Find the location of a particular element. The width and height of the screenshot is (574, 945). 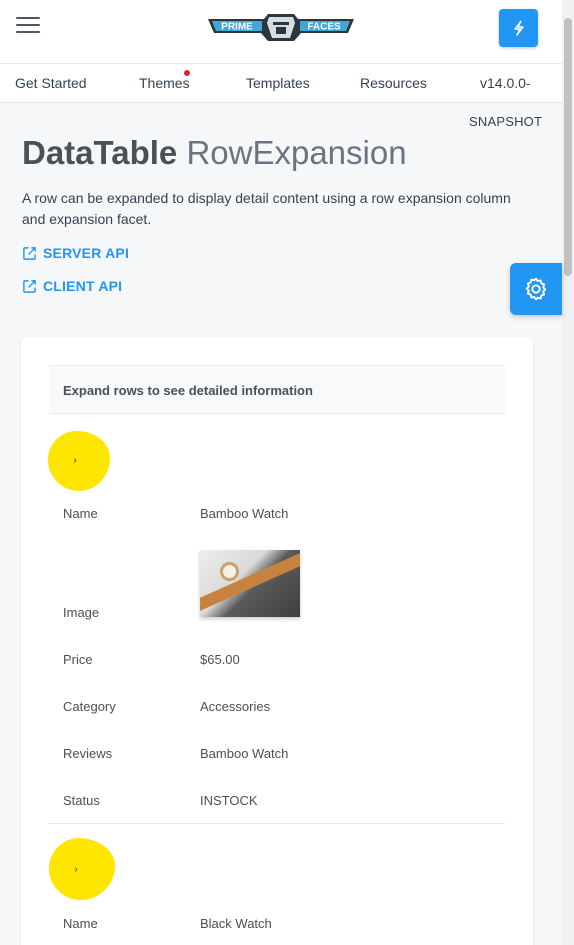

product-image is located at coordinates (250, 583).